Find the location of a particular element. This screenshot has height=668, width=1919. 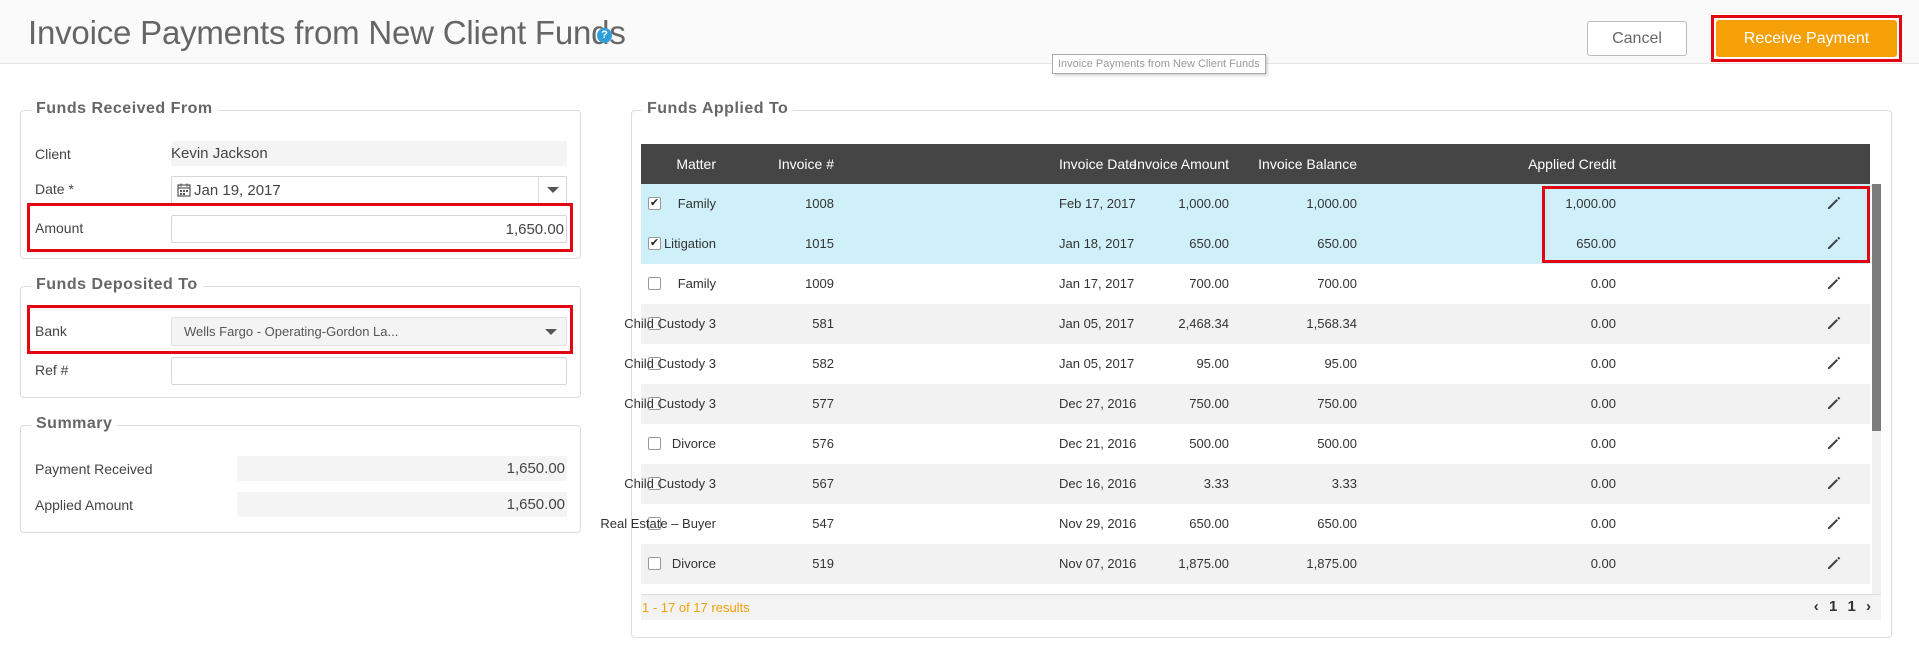

col-invoice-amount: Invoice Amount is located at coordinates (1181, 164).